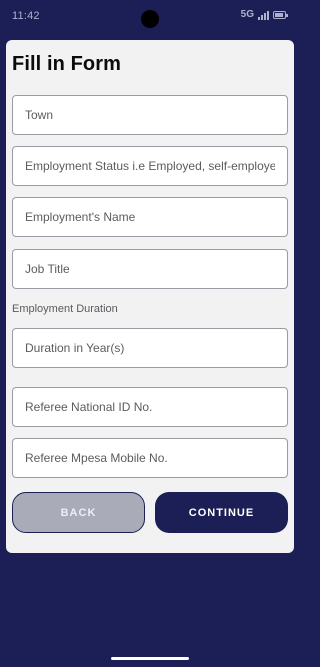 This screenshot has height=667, width=320. I want to click on status-indicators: 5G, so click(264, 14).